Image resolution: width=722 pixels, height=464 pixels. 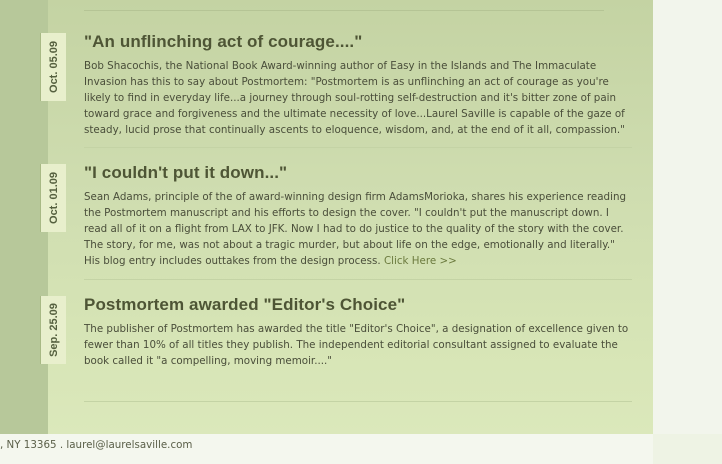 I want to click on right-margin, so click(x=687, y=217).